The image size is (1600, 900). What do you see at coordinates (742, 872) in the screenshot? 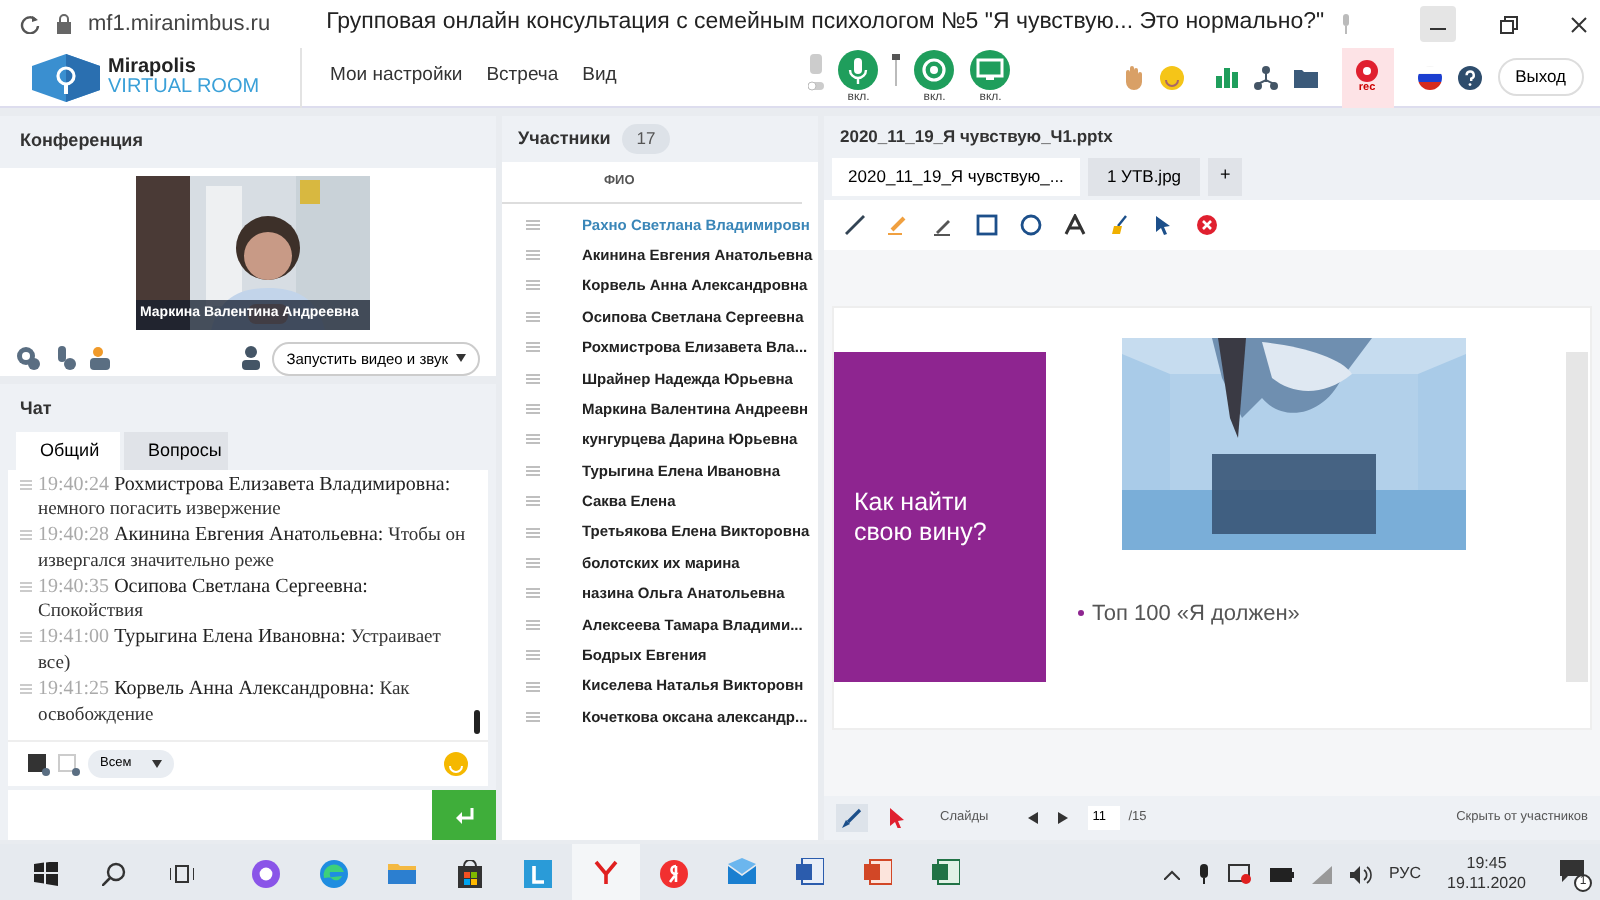
I see `mail-icon` at bounding box center [742, 872].